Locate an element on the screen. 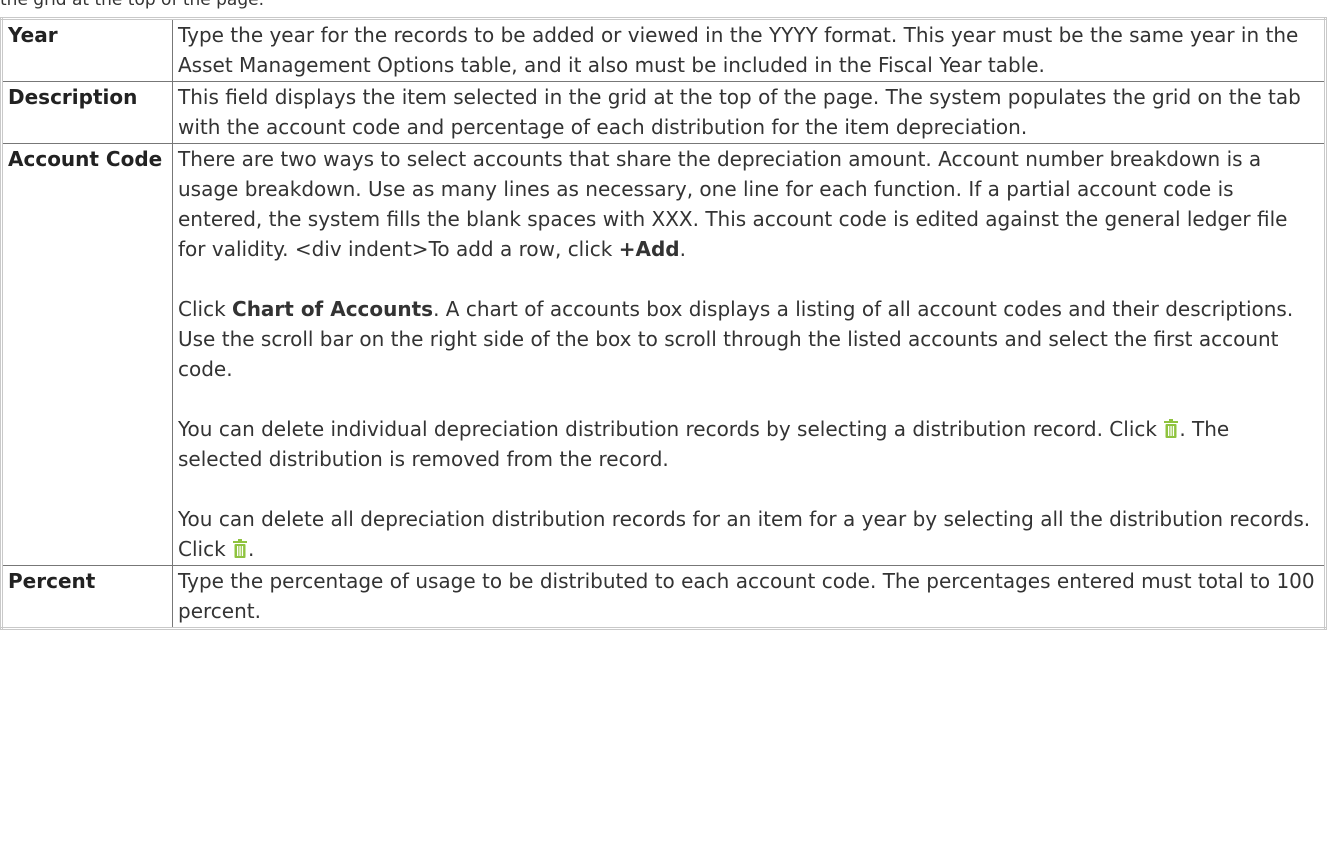 The height and width of the screenshot is (852, 1331). term-year: Year is located at coordinates (87, 50).